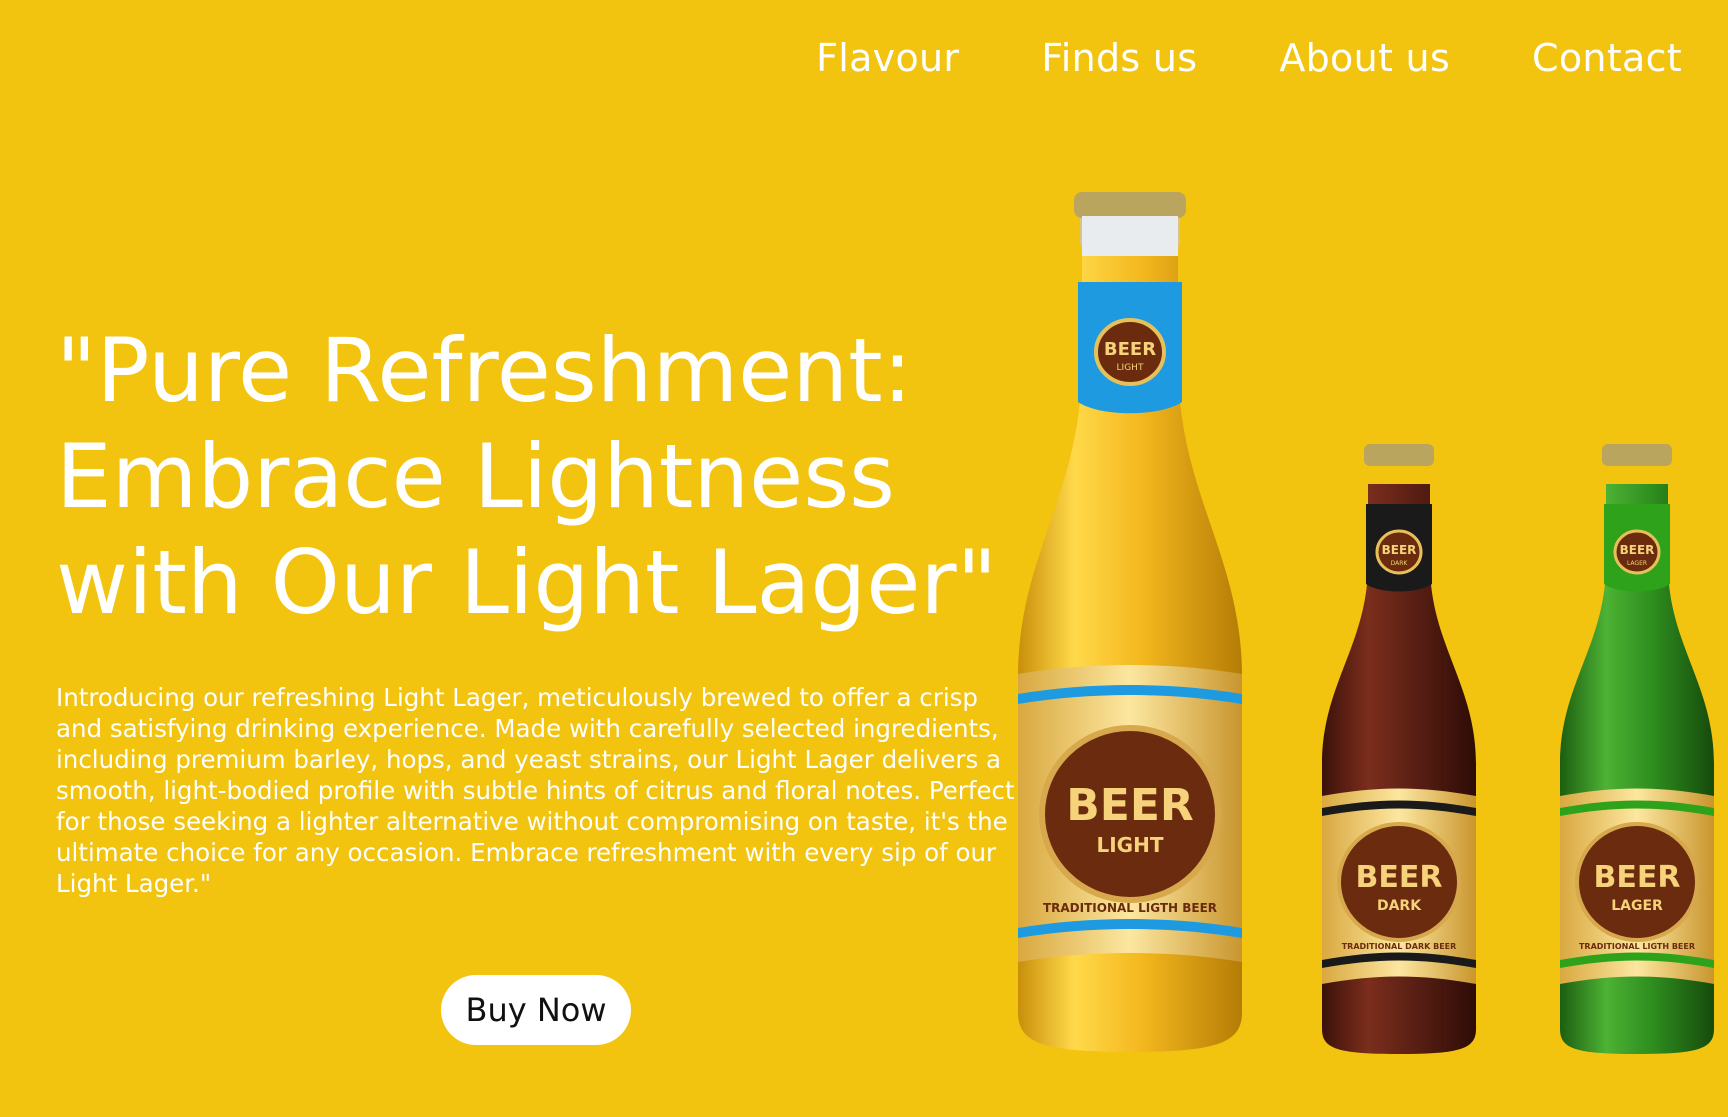  What do you see at coordinates (1119, 58) in the screenshot?
I see `nav-link-finds-us: Finds us` at bounding box center [1119, 58].